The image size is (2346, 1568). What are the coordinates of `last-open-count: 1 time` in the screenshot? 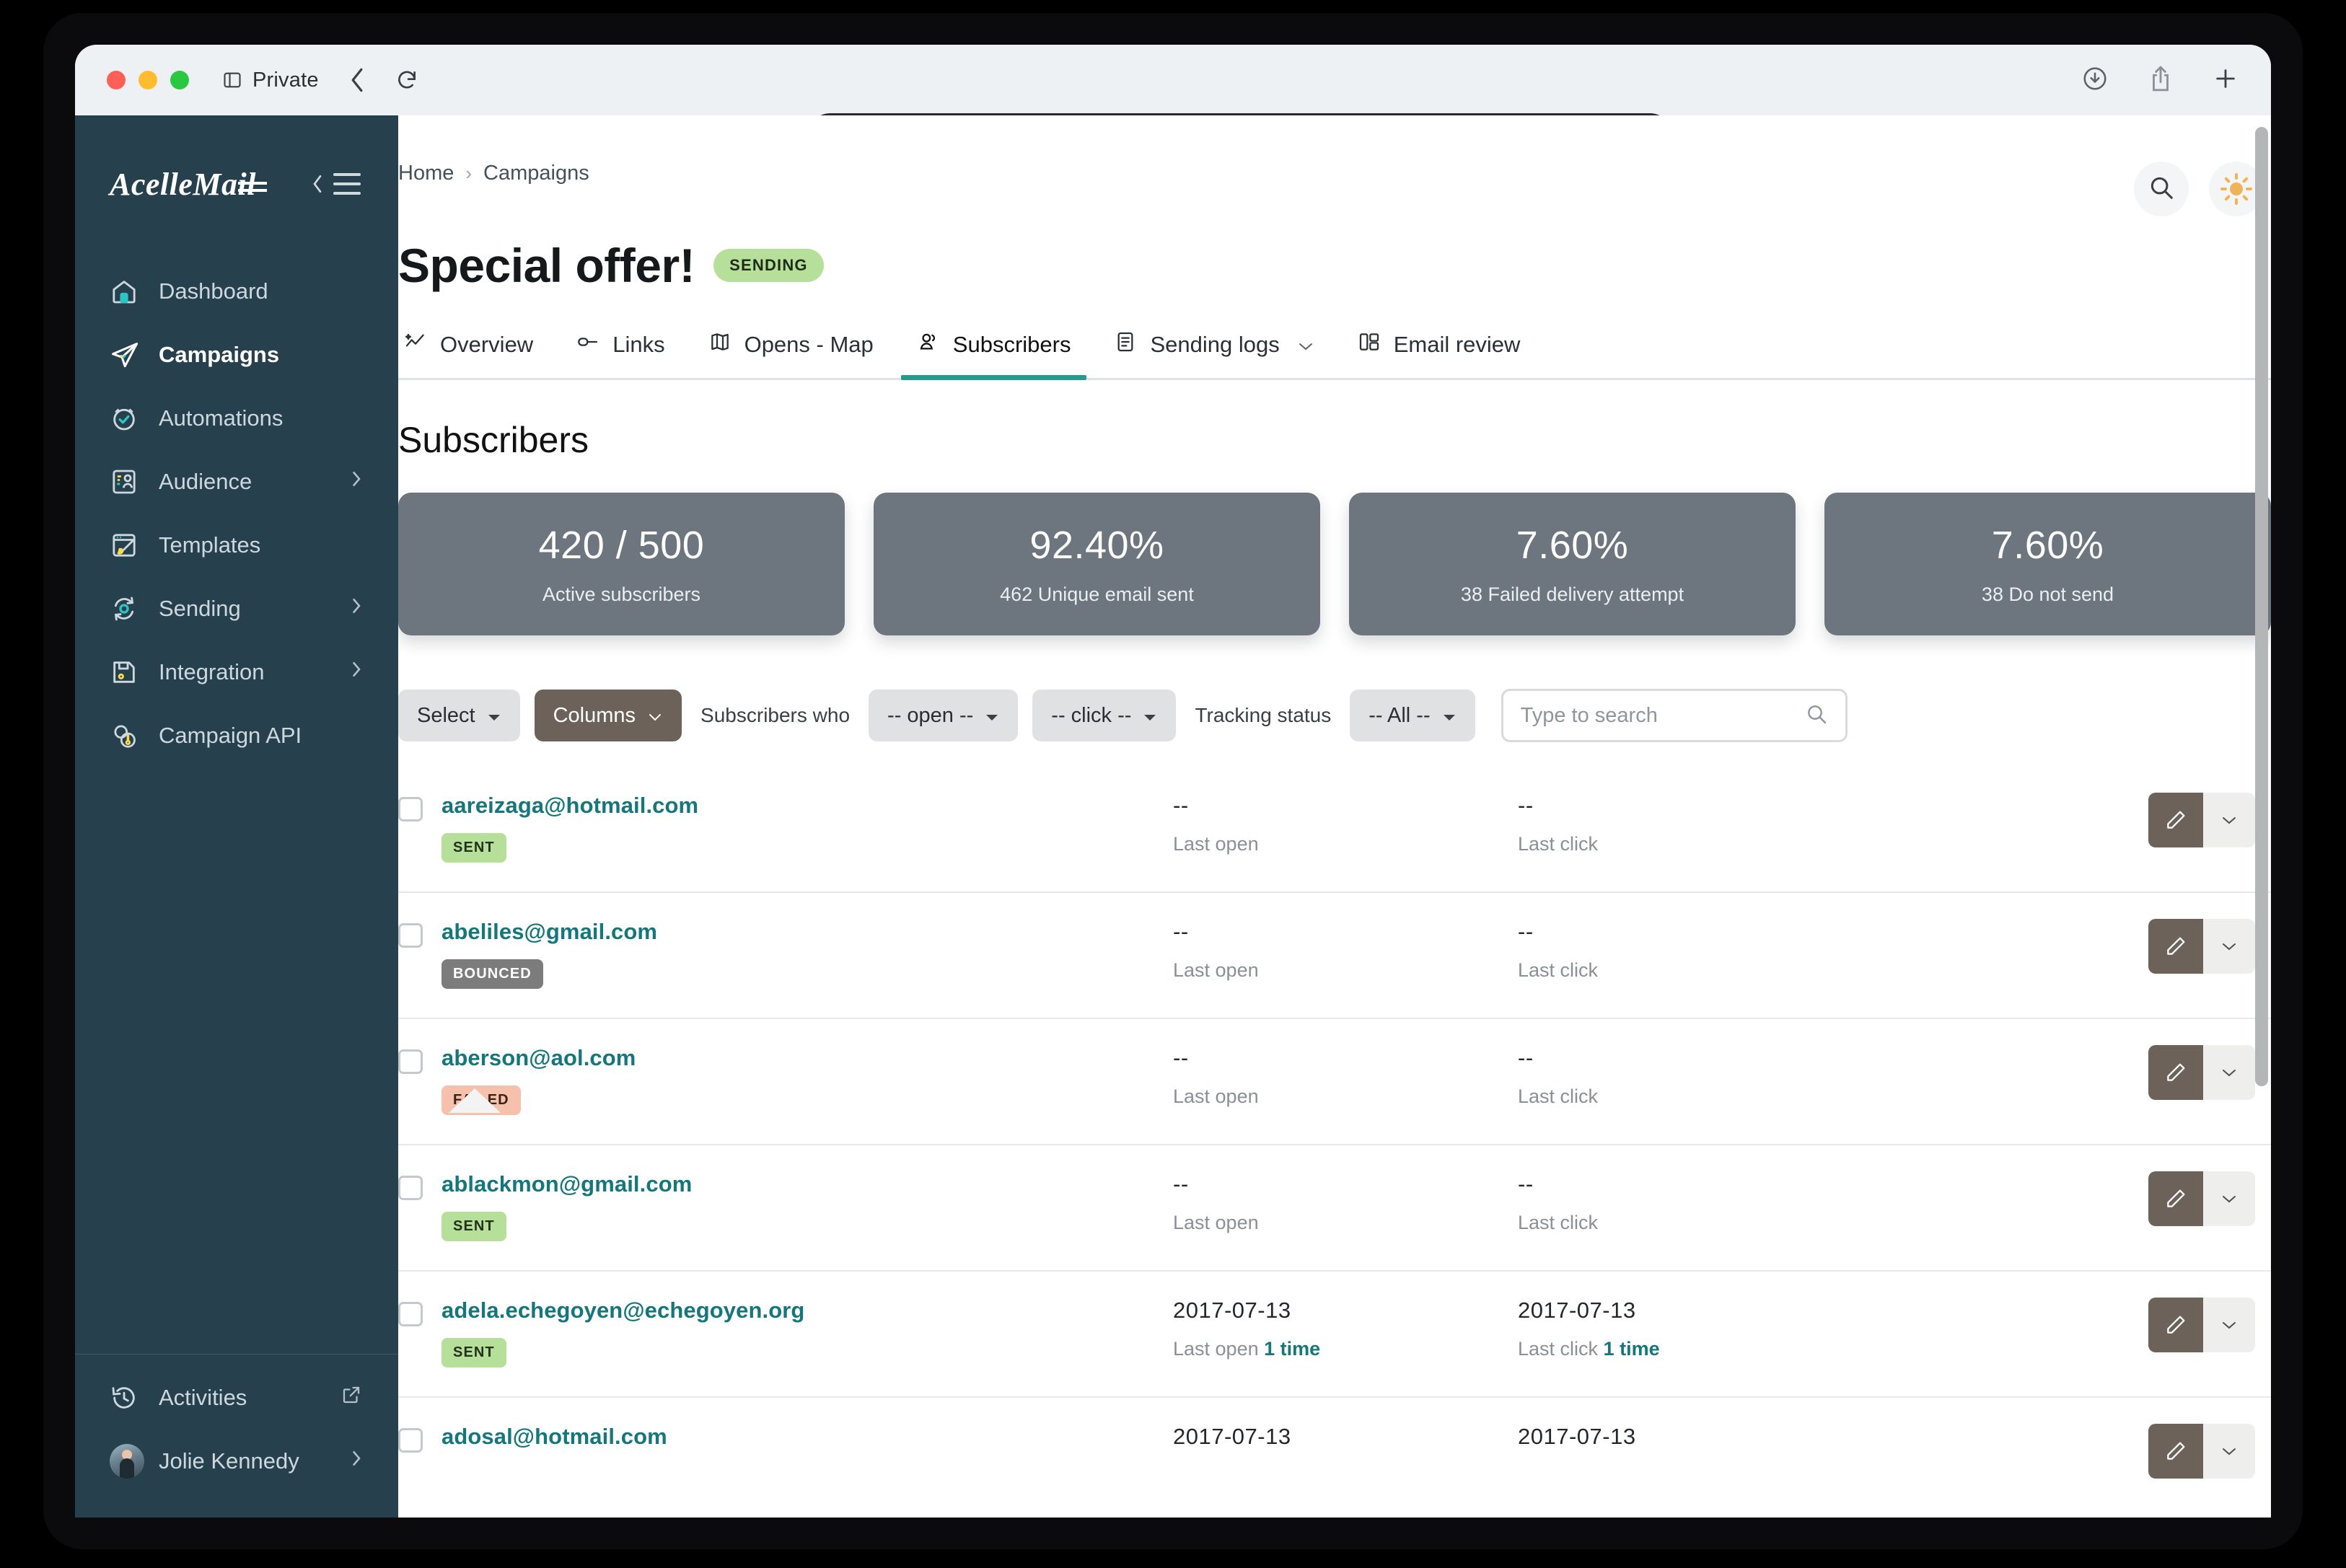 It's located at (1293, 1349).